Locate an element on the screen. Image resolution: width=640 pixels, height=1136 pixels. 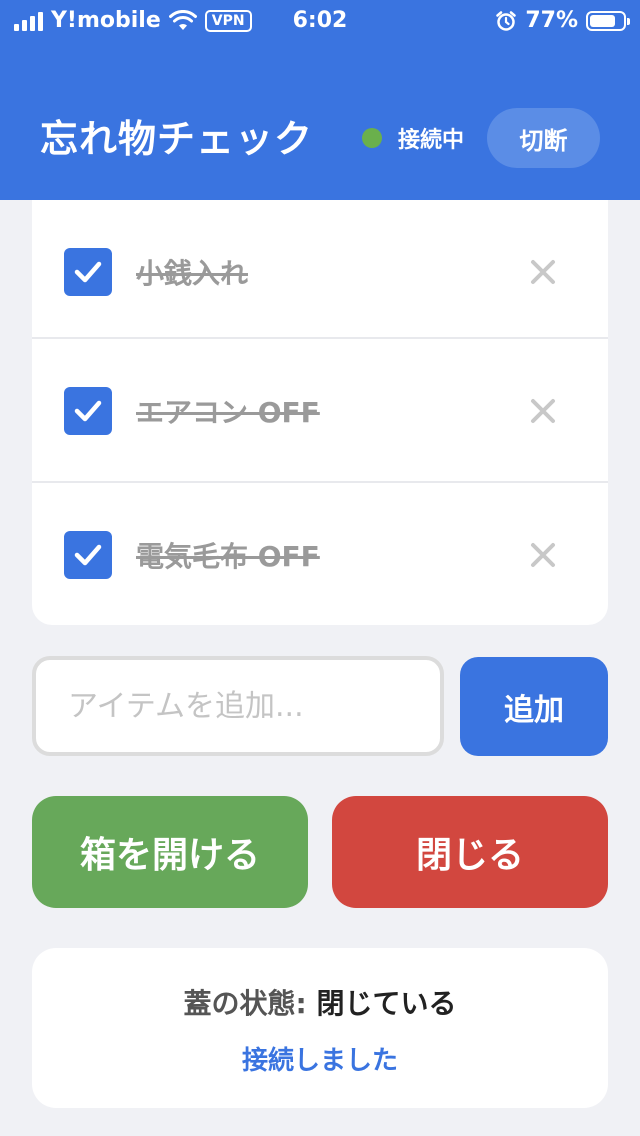
battery-percent: 77% is located at coordinates (551, 20).